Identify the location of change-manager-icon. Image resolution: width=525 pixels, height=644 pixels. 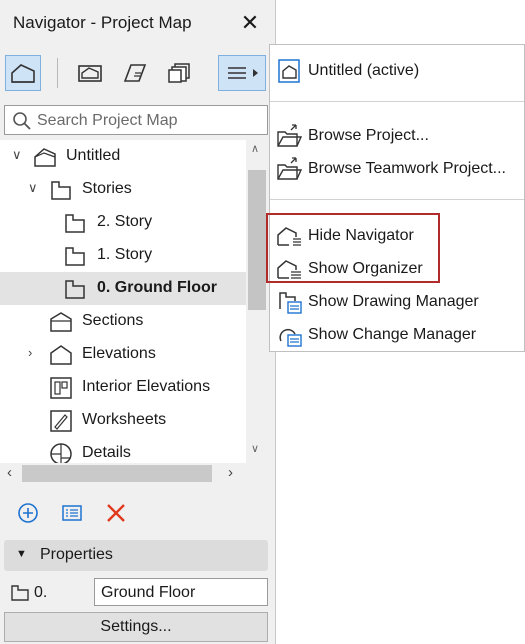
(290, 337).